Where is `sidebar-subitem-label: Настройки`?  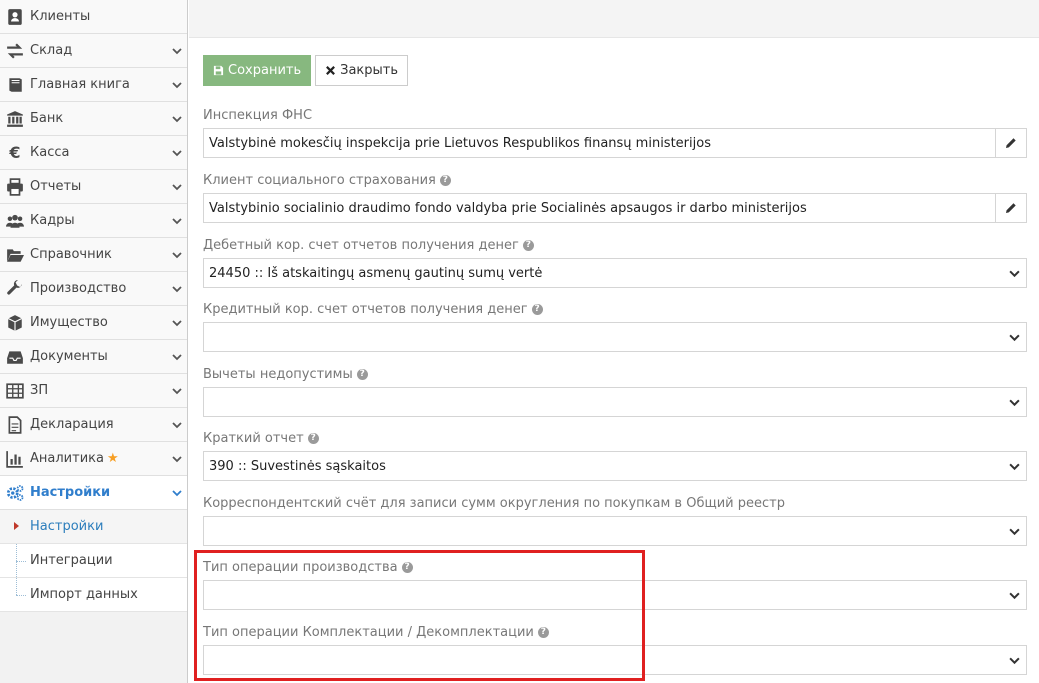
sidebar-subitem-label: Настройки is located at coordinates (67, 526).